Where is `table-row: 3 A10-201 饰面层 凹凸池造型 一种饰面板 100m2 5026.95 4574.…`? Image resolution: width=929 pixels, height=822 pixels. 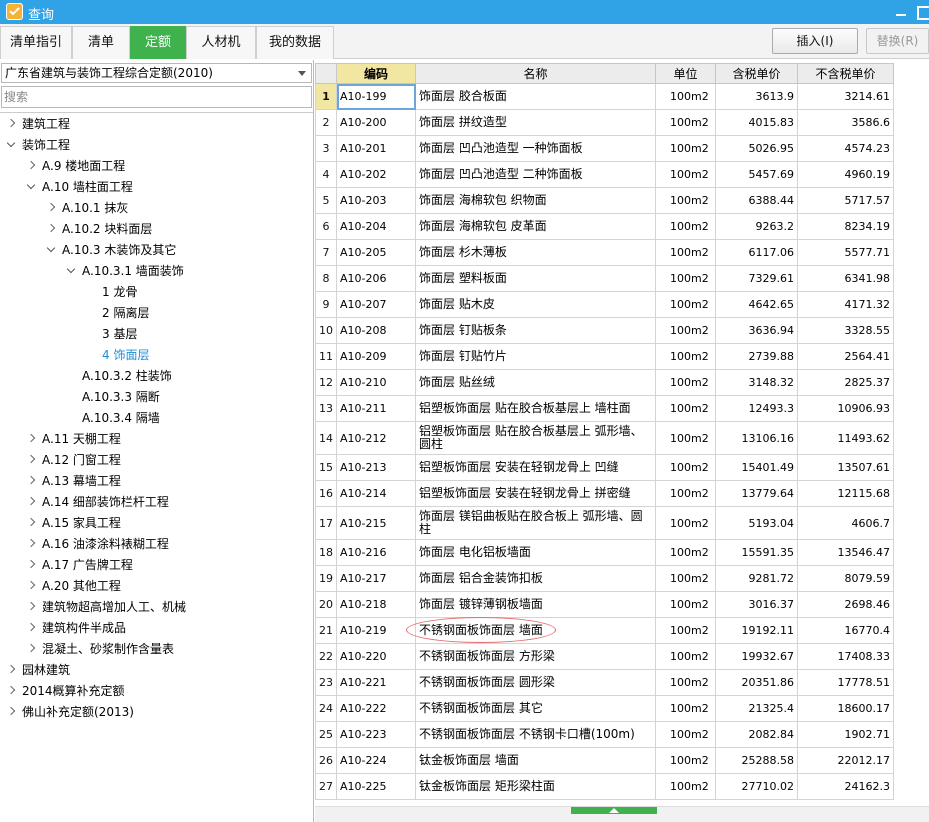 table-row: 3 A10-201 饰面层 凹凸池造型 一种饰面板 100m2 5026.95 4574.… is located at coordinates (604, 148).